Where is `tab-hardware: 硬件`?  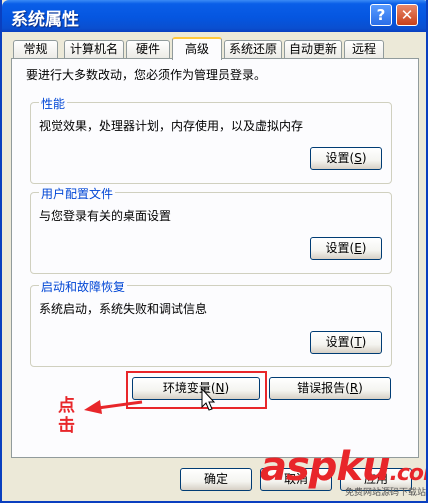 tab-hardware: 硬件 is located at coordinates (148, 49).